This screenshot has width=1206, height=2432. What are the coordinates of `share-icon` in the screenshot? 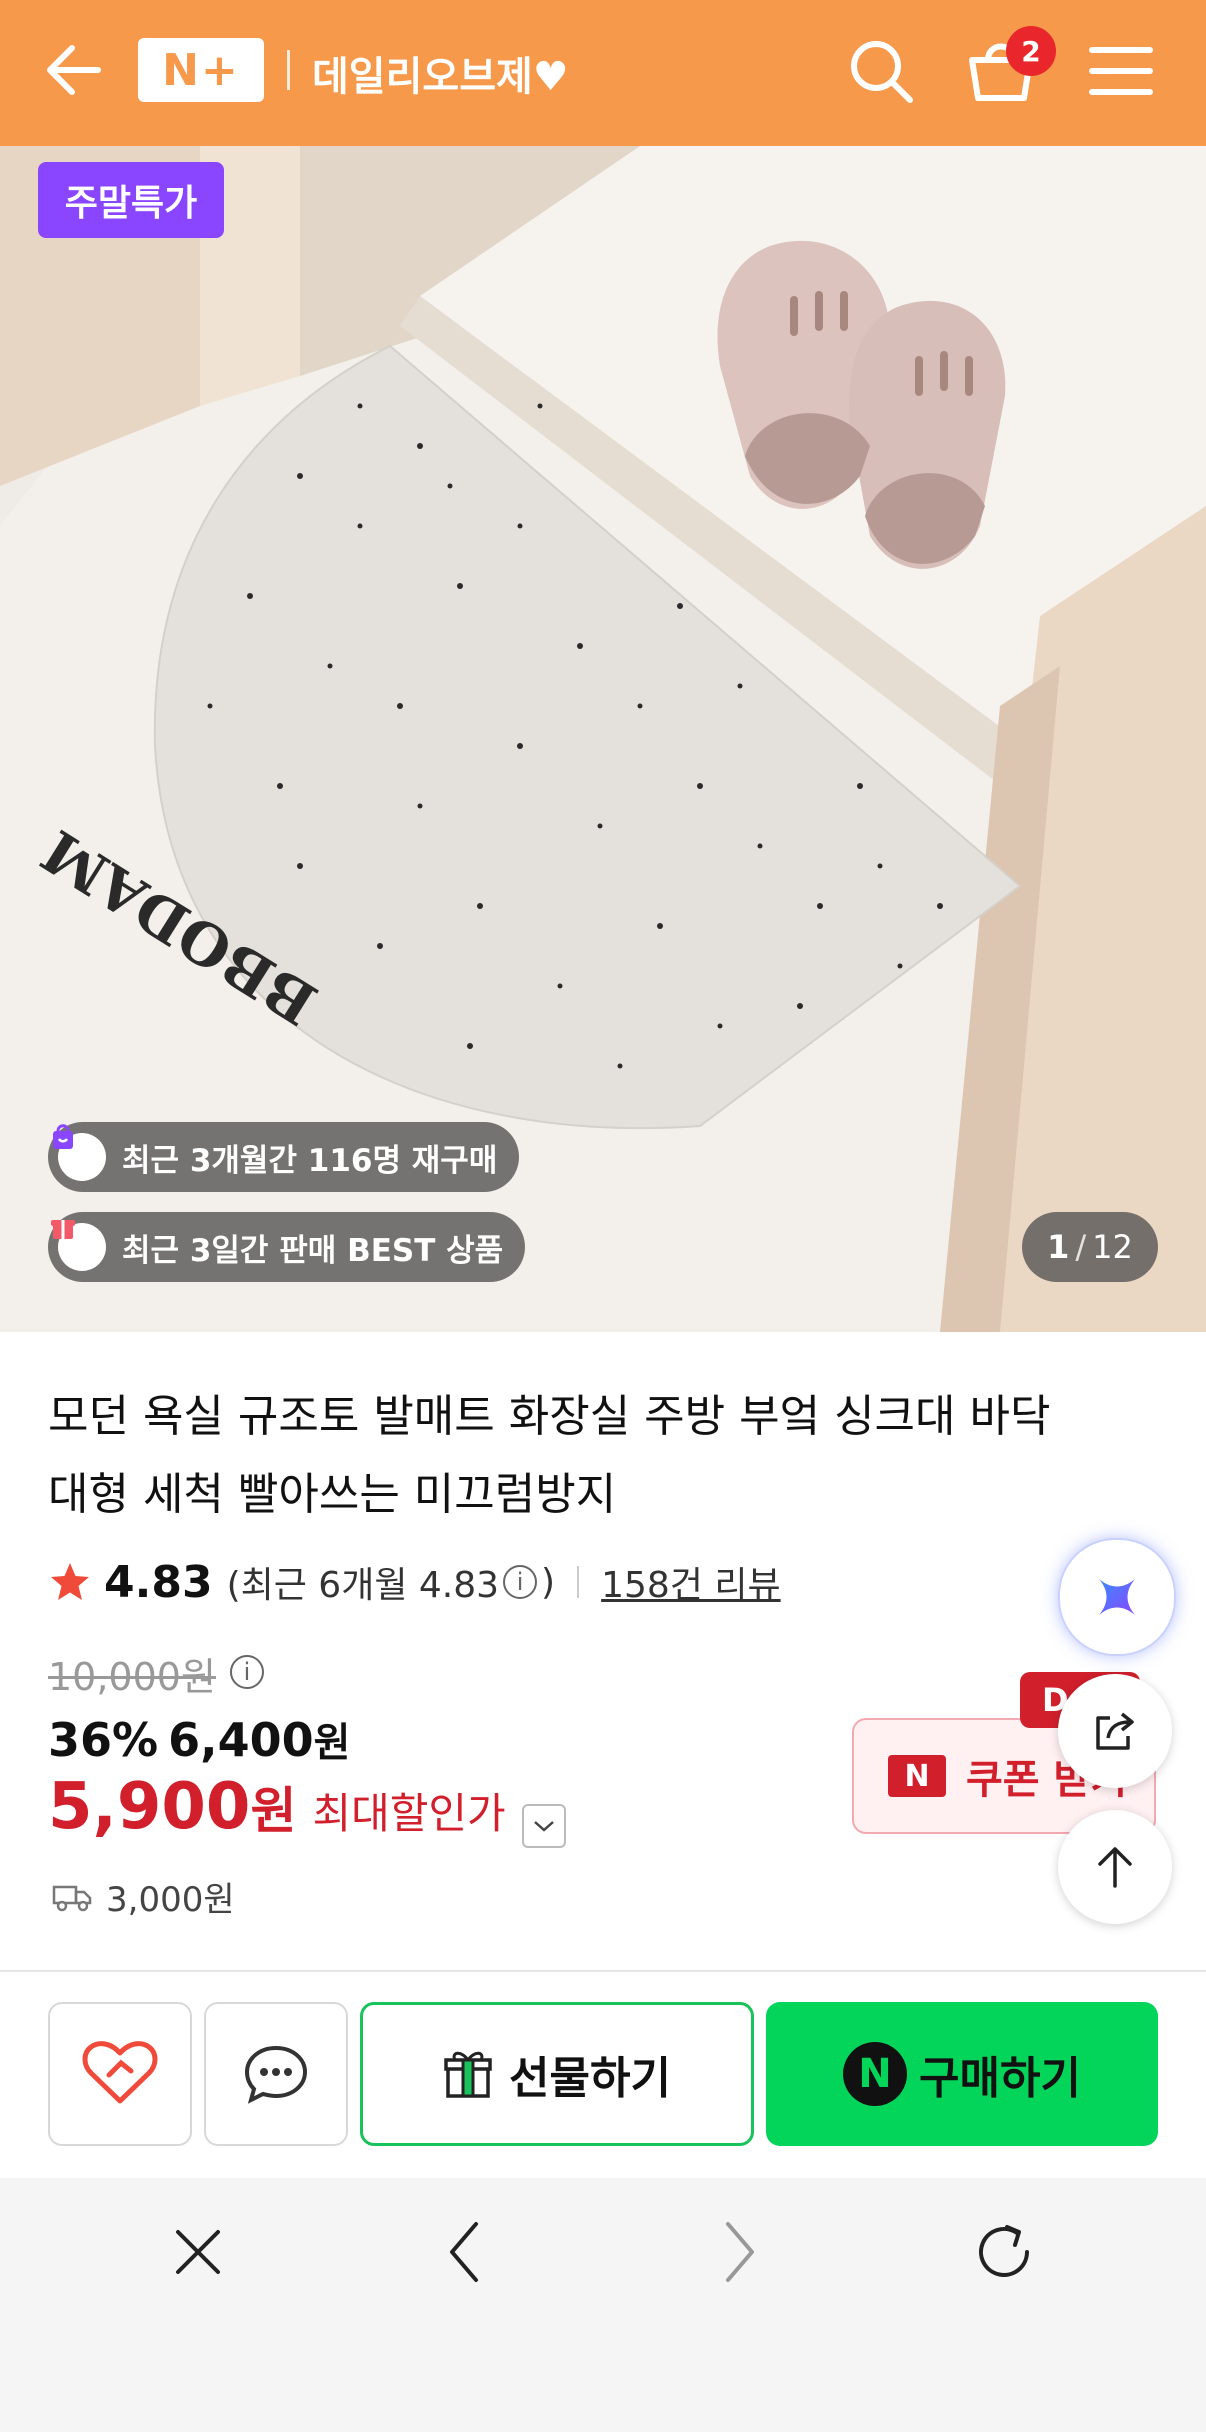 It's located at (1115, 1731).